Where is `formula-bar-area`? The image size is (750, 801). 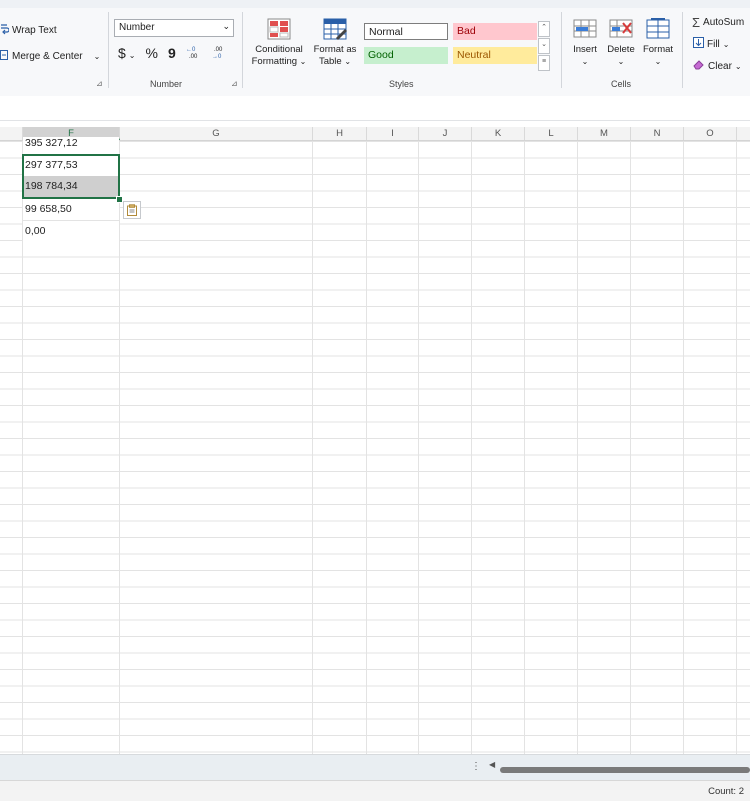 formula-bar-area is located at coordinates (375, 108).